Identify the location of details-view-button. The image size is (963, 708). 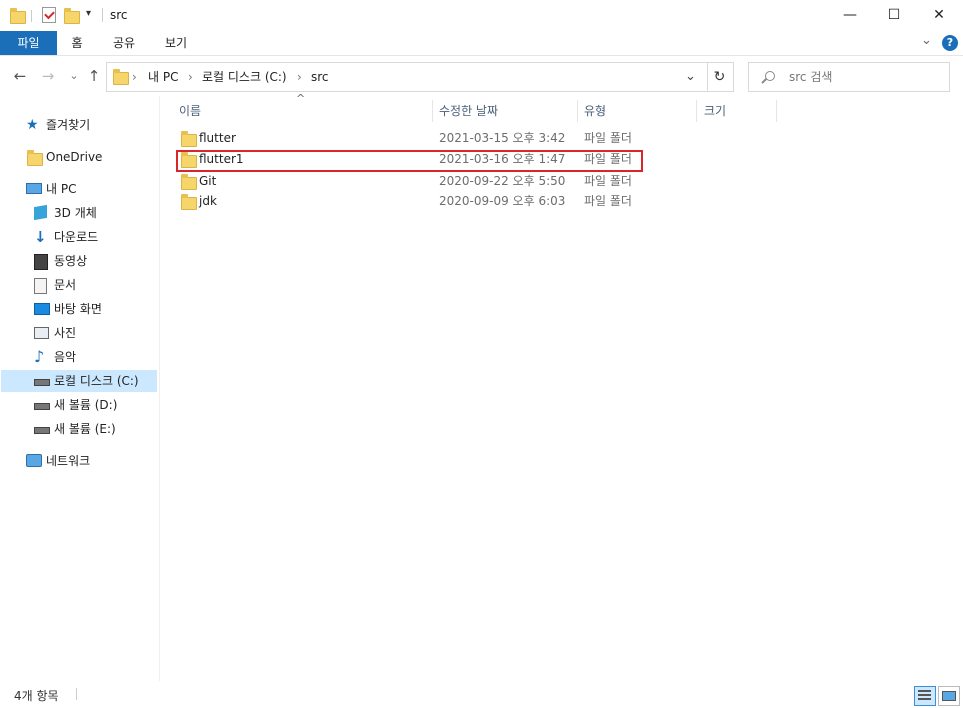
(925, 696).